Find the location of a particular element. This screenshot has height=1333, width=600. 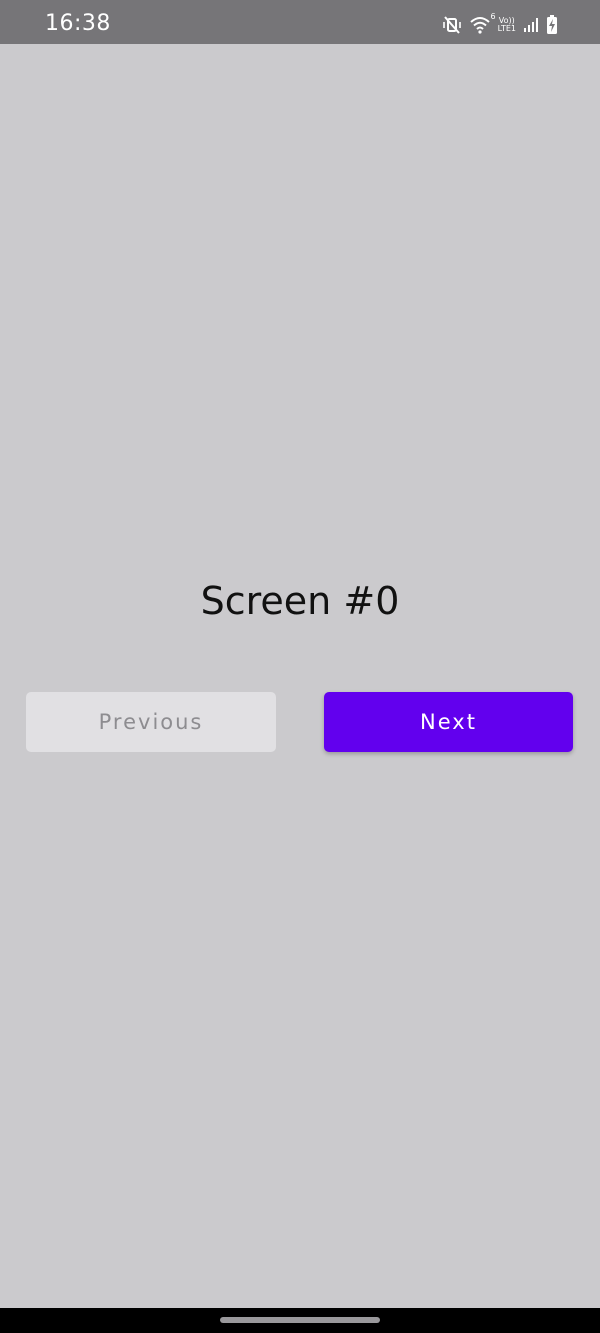

signal-icon is located at coordinates (531, 25).